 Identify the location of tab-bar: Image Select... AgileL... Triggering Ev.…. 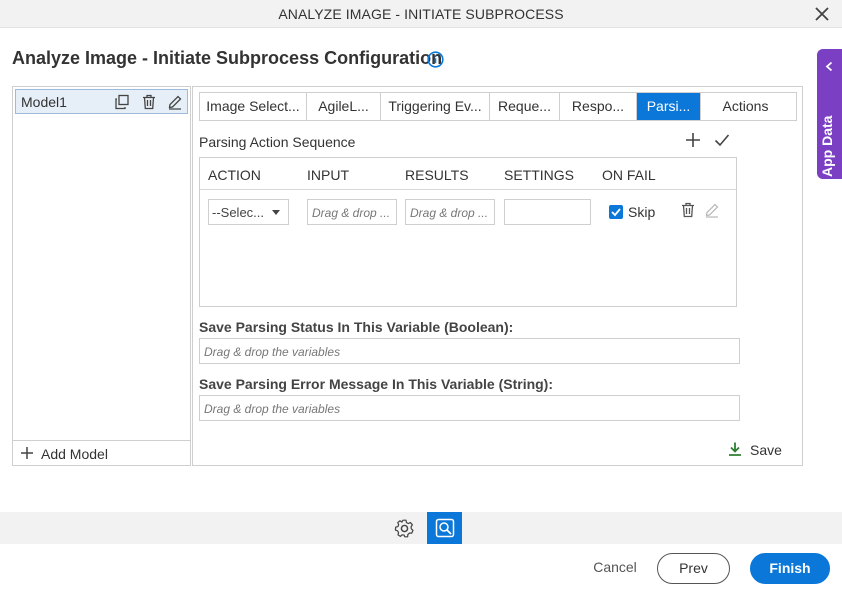
(498, 106).